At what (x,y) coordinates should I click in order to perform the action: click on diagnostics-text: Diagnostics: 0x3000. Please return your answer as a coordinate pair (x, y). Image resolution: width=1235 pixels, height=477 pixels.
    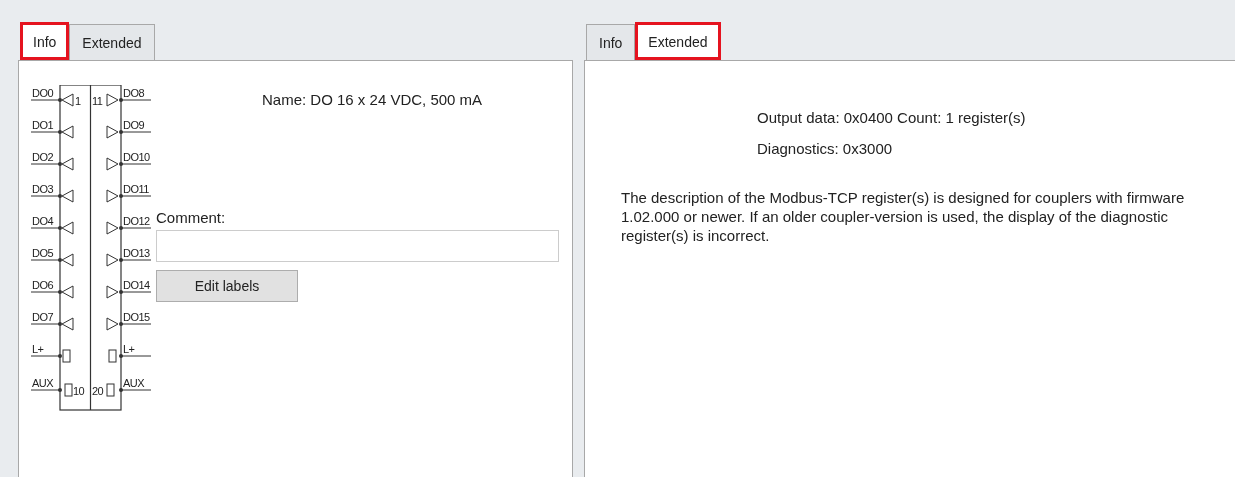
    Looking at the image, I should click on (825, 148).